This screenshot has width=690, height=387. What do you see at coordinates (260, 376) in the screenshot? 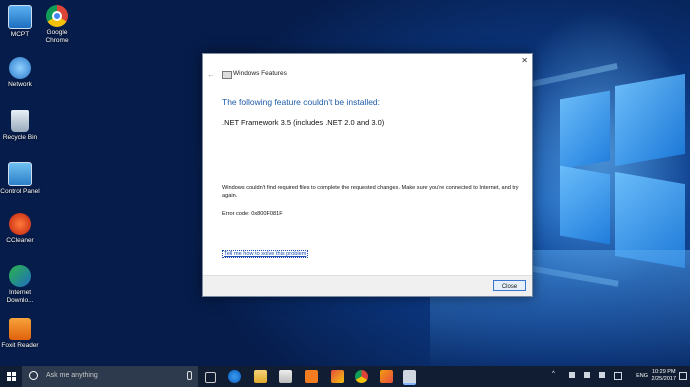
I see `file-explorer-icon` at bounding box center [260, 376].